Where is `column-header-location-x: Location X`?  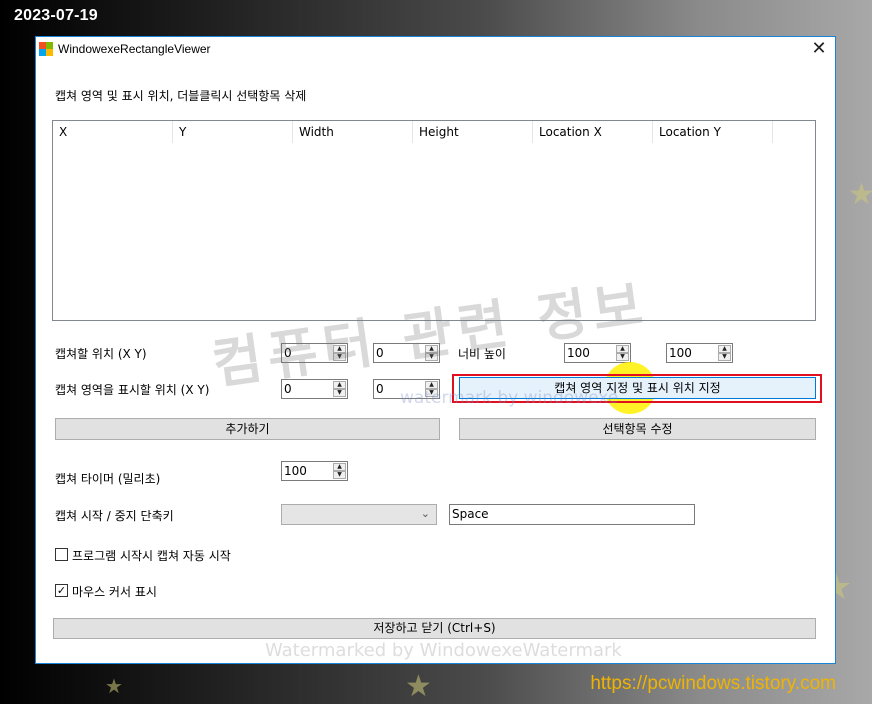 column-header-location-x: Location X is located at coordinates (593, 132).